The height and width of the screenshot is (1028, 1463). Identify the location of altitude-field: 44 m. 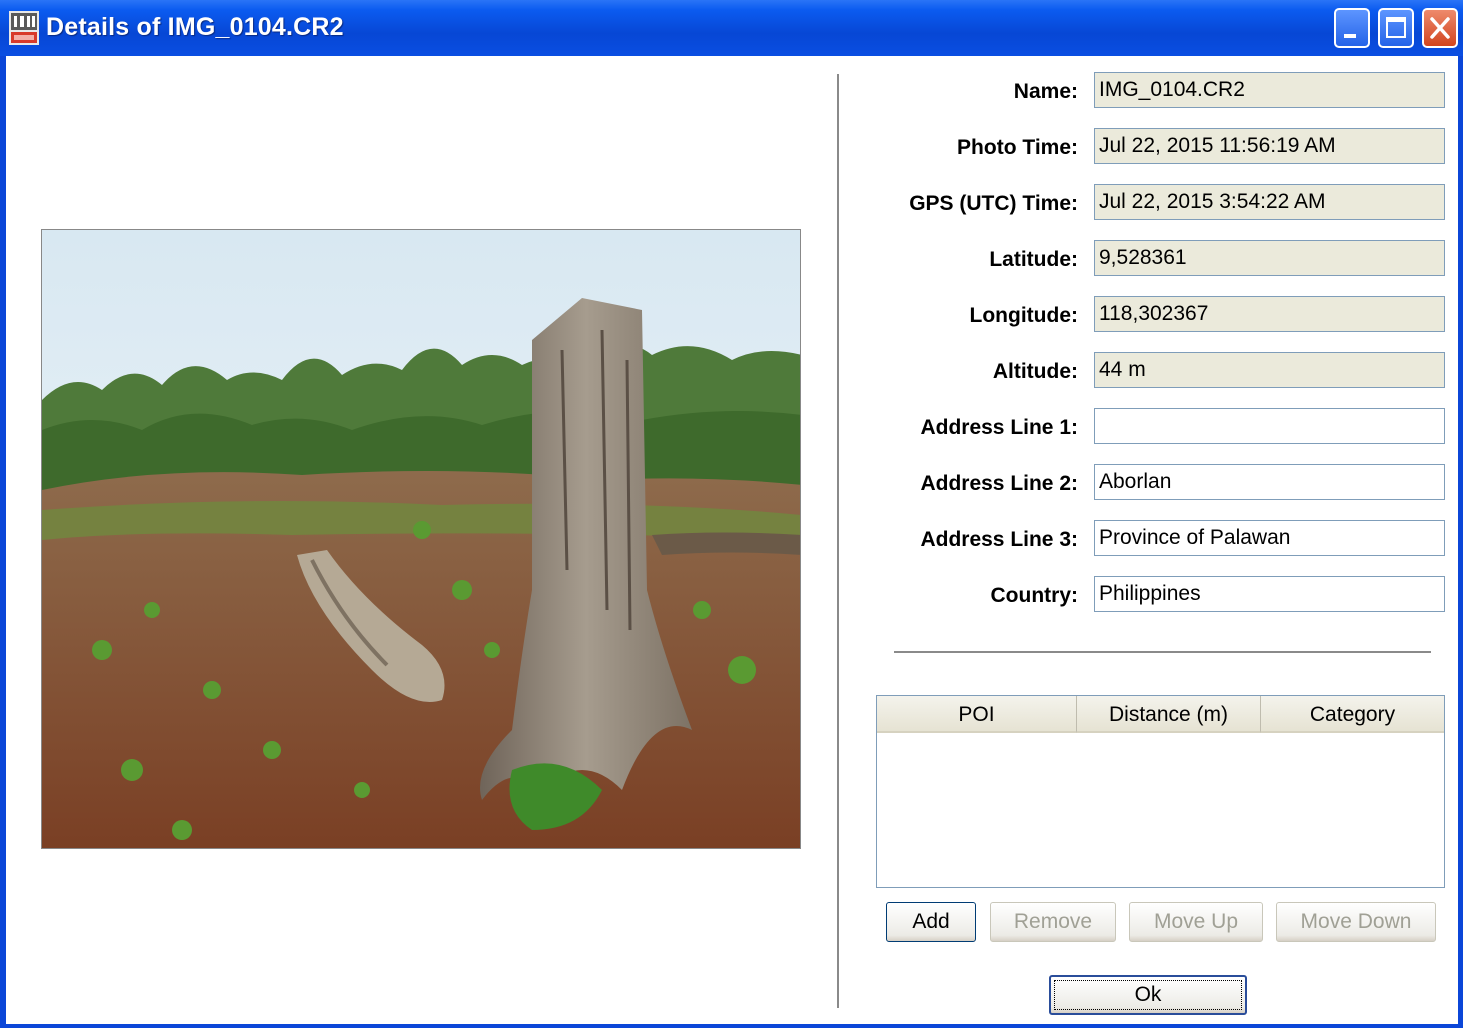
(1269, 370).